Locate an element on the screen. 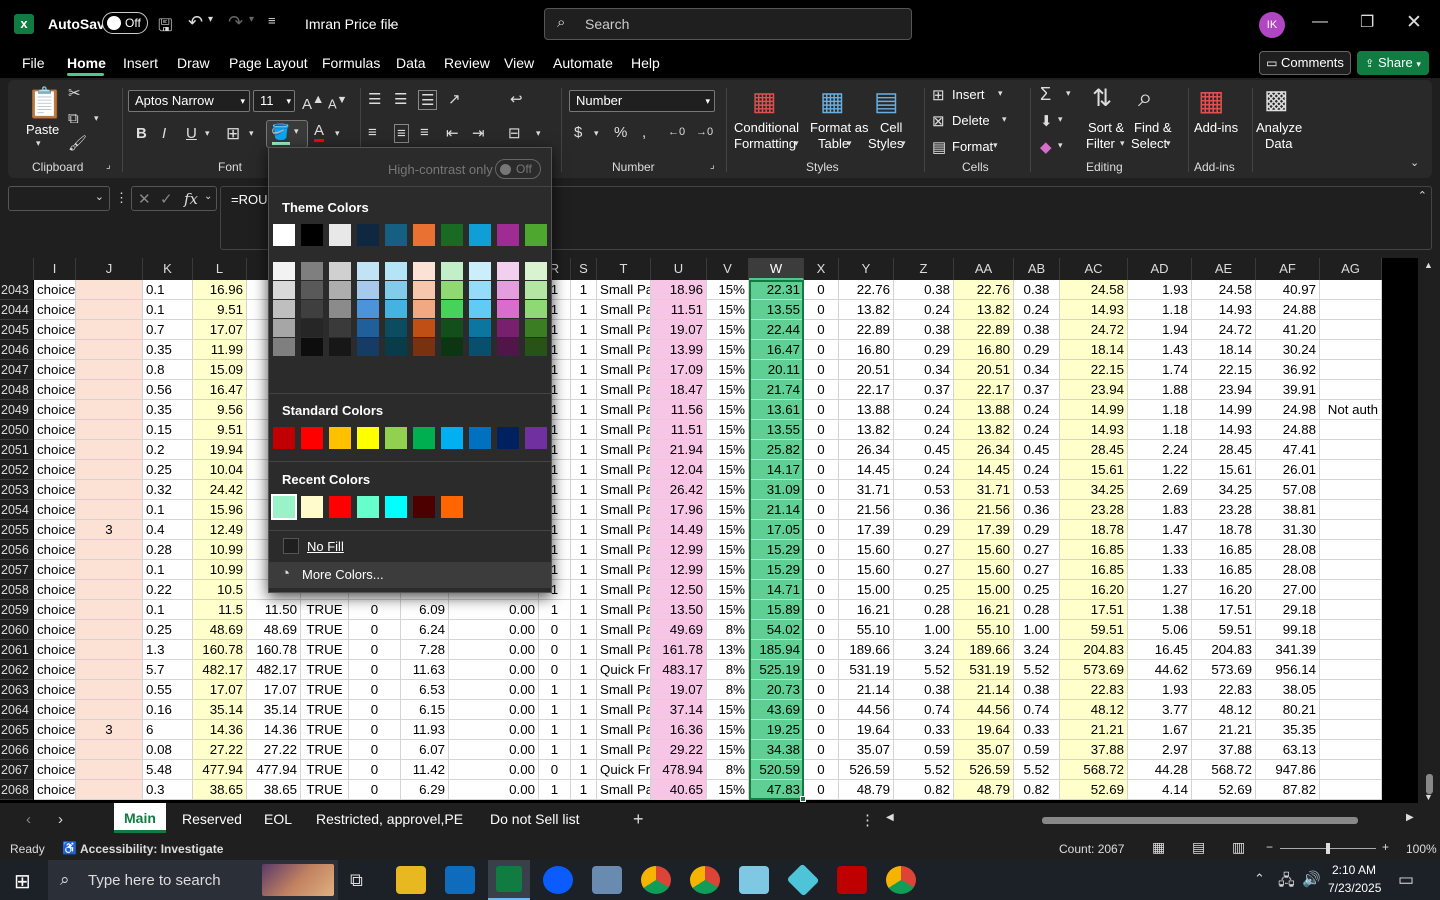 The height and width of the screenshot is (900, 1440). table-cell: 35.14 is located at coordinates (220, 710).